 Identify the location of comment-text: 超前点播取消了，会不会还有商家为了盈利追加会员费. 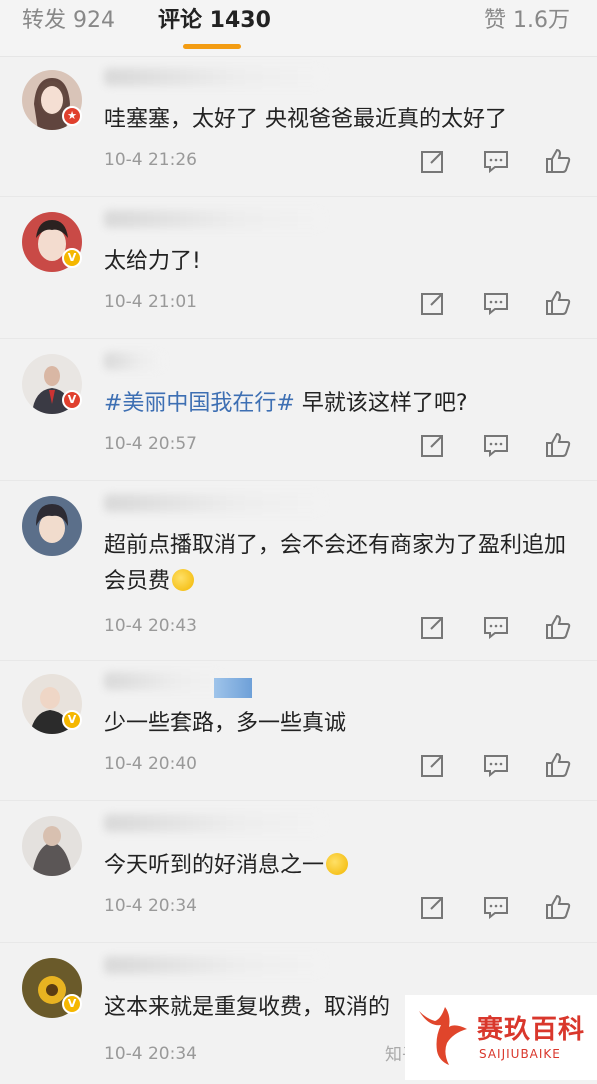
(339, 564).